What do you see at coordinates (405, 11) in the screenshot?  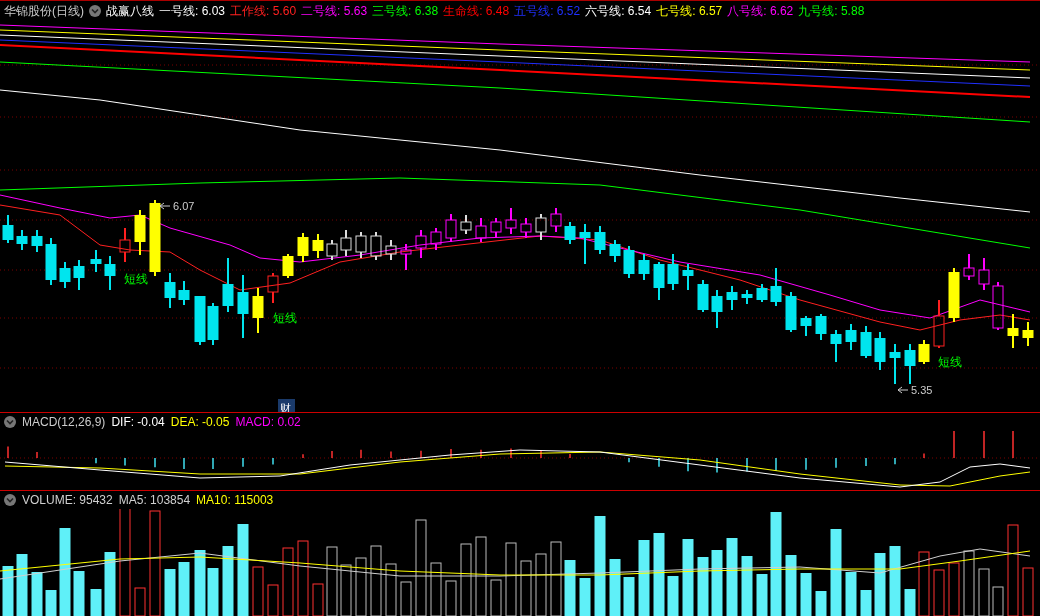 I see `legend-value: 三号线: 6.38` at bounding box center [405, 11].